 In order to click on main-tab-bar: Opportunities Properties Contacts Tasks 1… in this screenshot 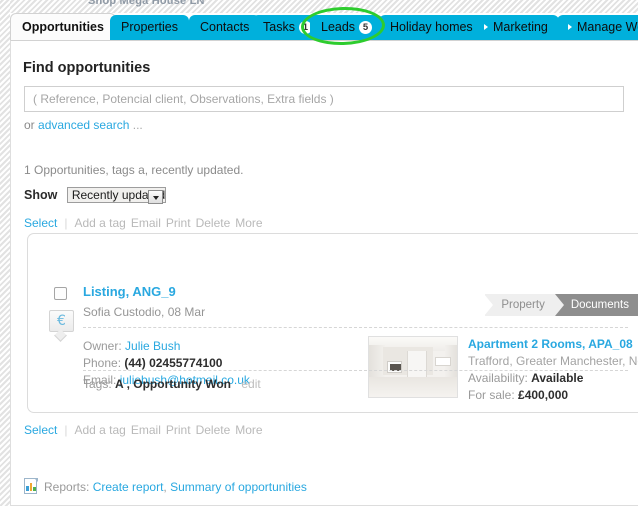, I will do `click(319, 26)`.